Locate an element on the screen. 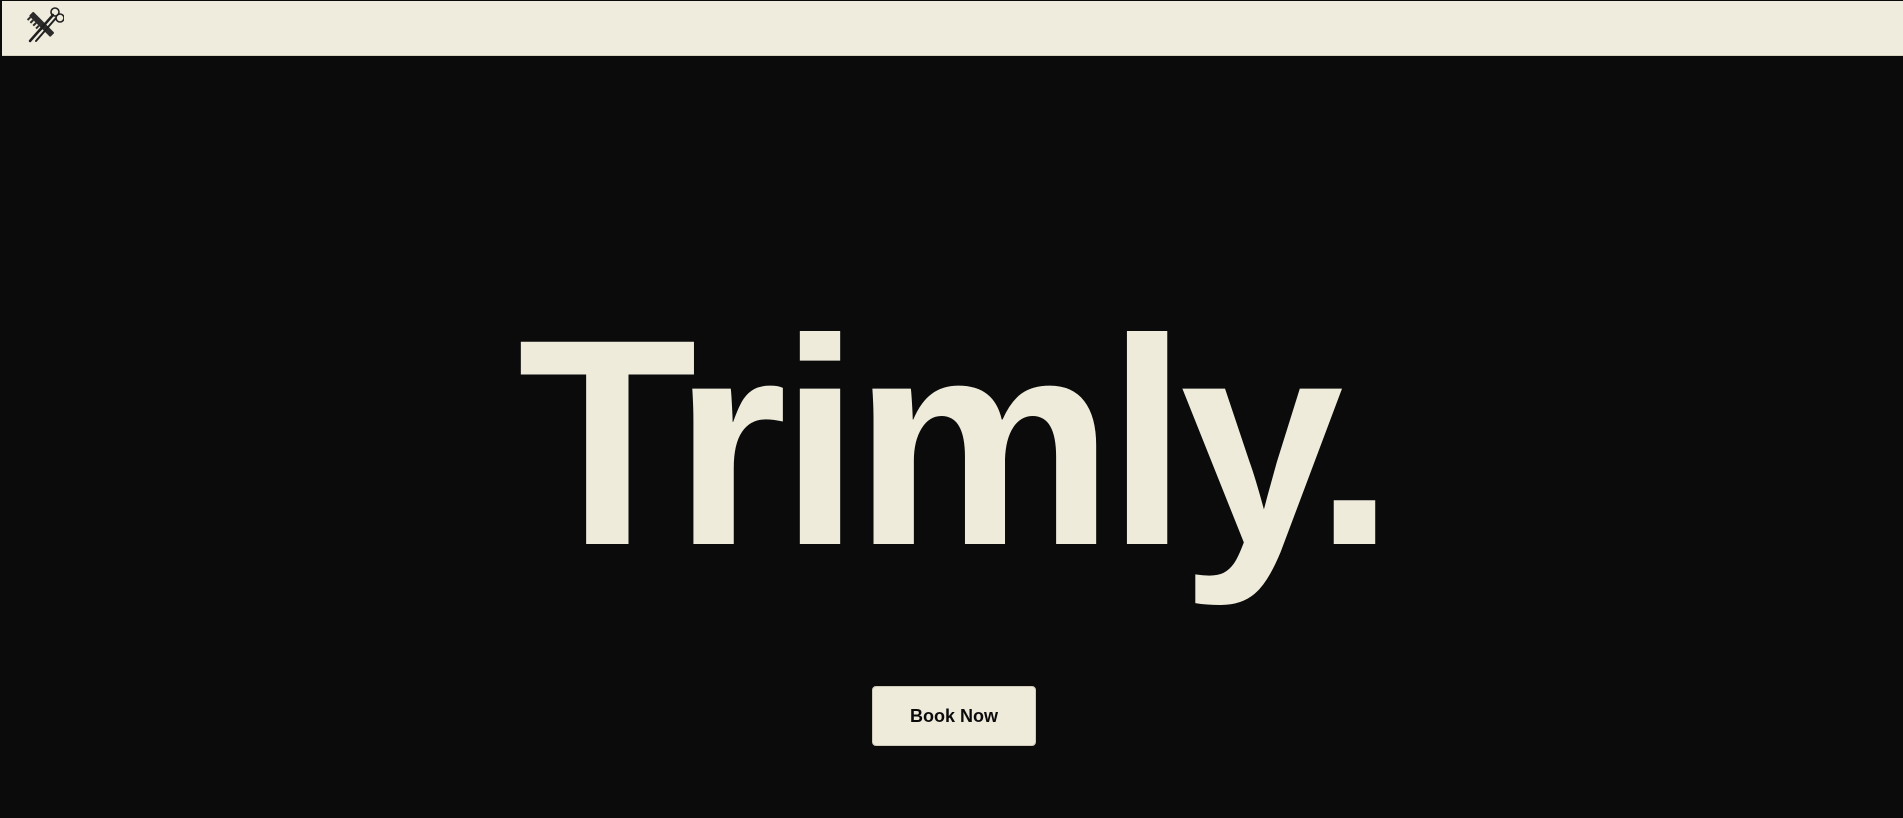 This screenshot has width=1903, height=818. book-now-button: Book Now is located at coordinates (954, 716).